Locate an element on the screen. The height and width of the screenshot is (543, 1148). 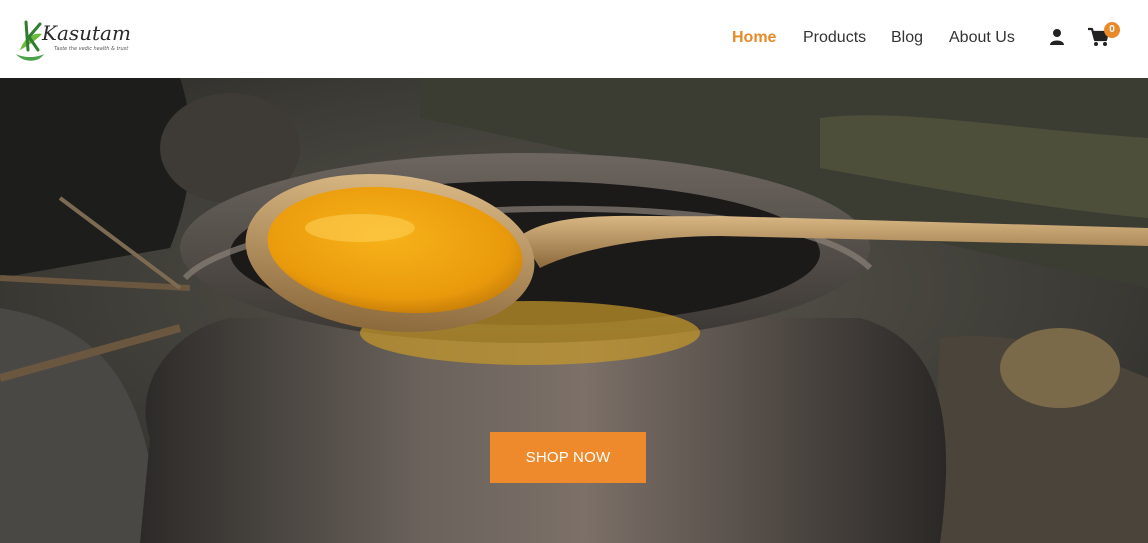
nav-about-us: About Us is located at coordinates (982, 38).